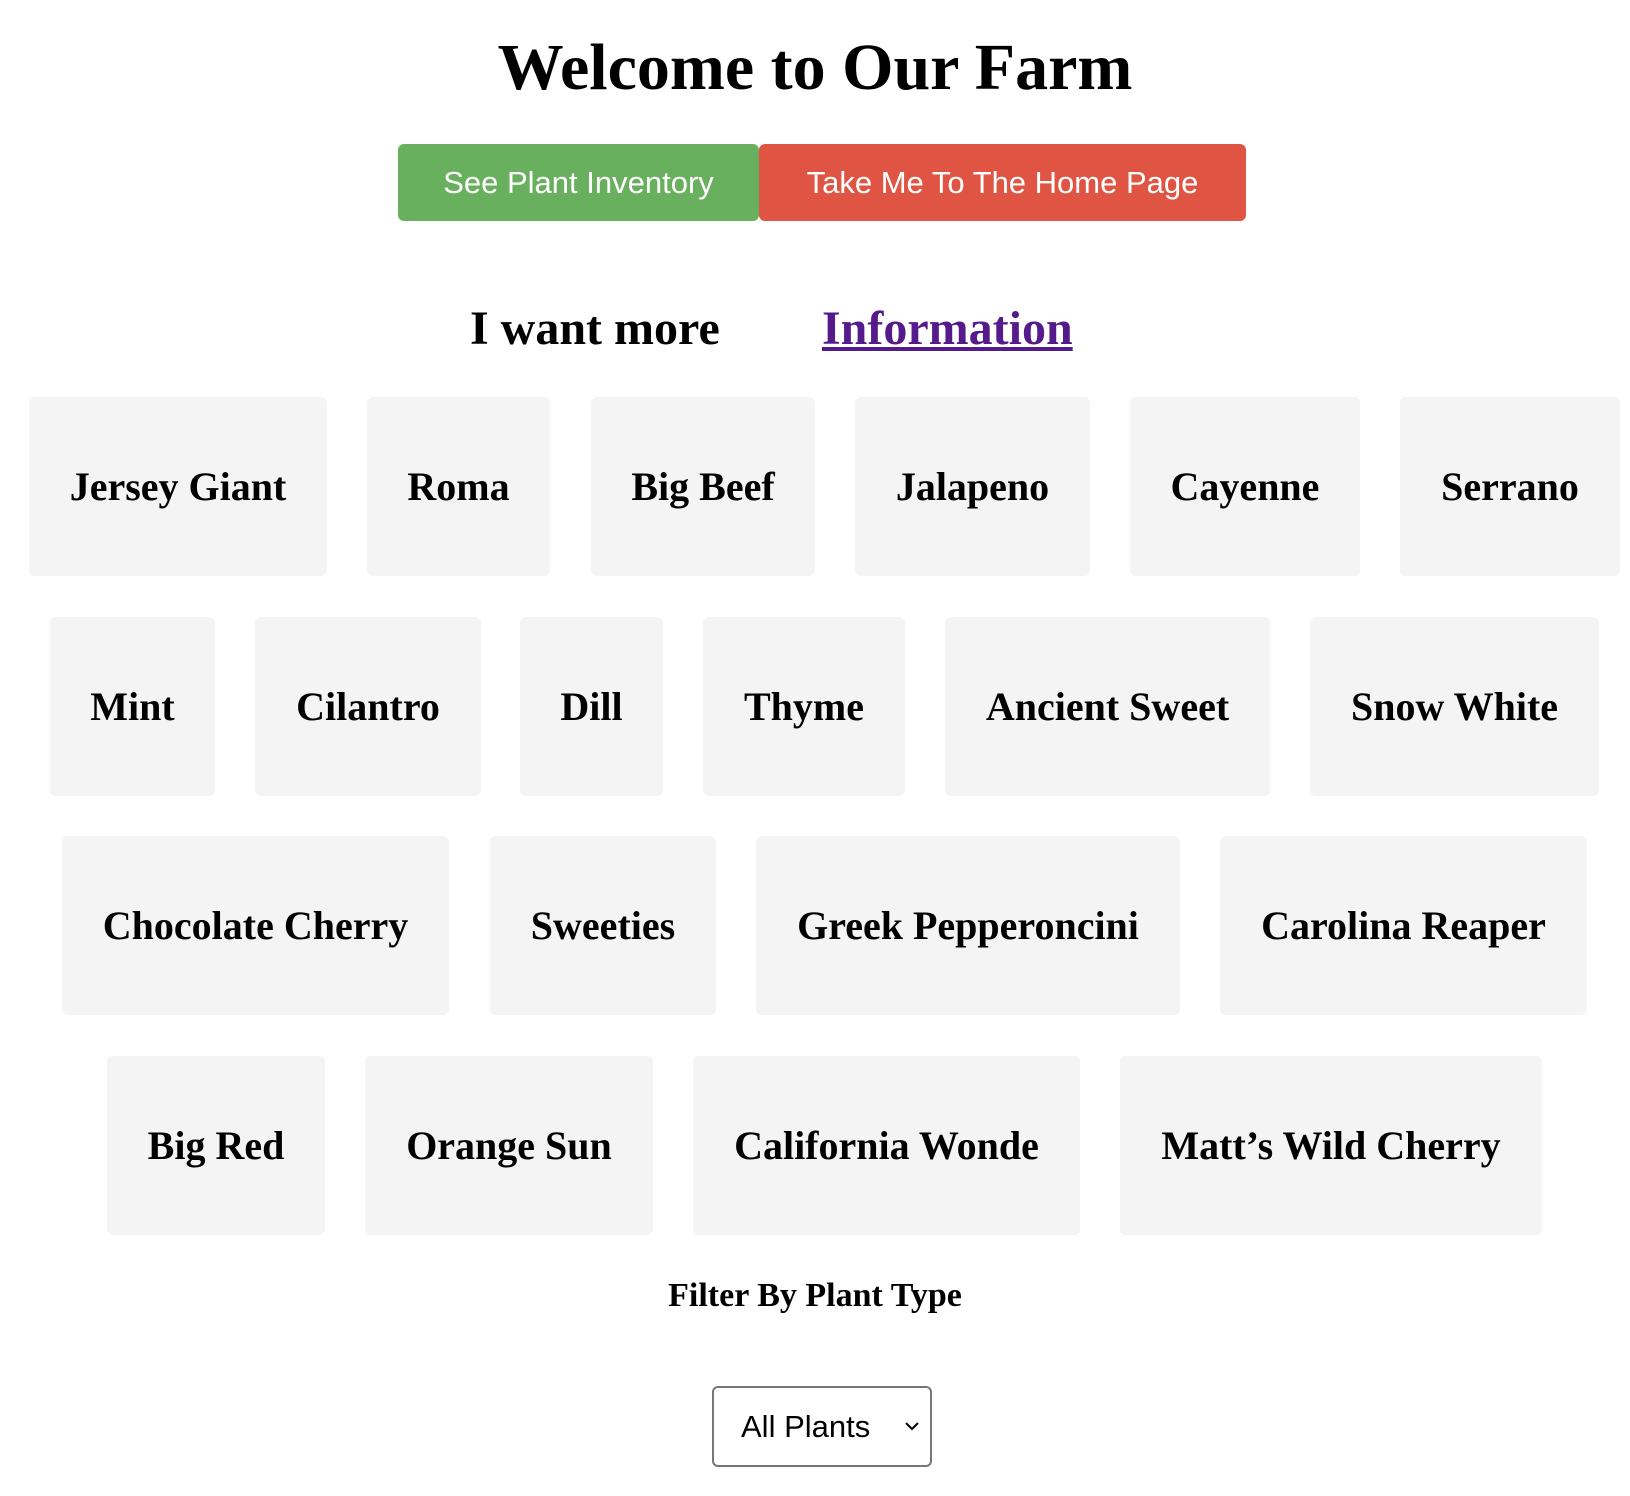 The height and width of the screenshot is (1496, 1630). I want to click on home-page-button: Take Me To The Home Page, so click(1002, 182).